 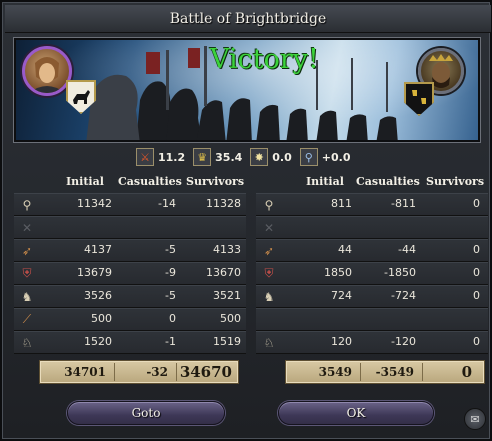 I want to click on table-row: ⛨ 1850 -1850 0, so click(x=372, y=273).